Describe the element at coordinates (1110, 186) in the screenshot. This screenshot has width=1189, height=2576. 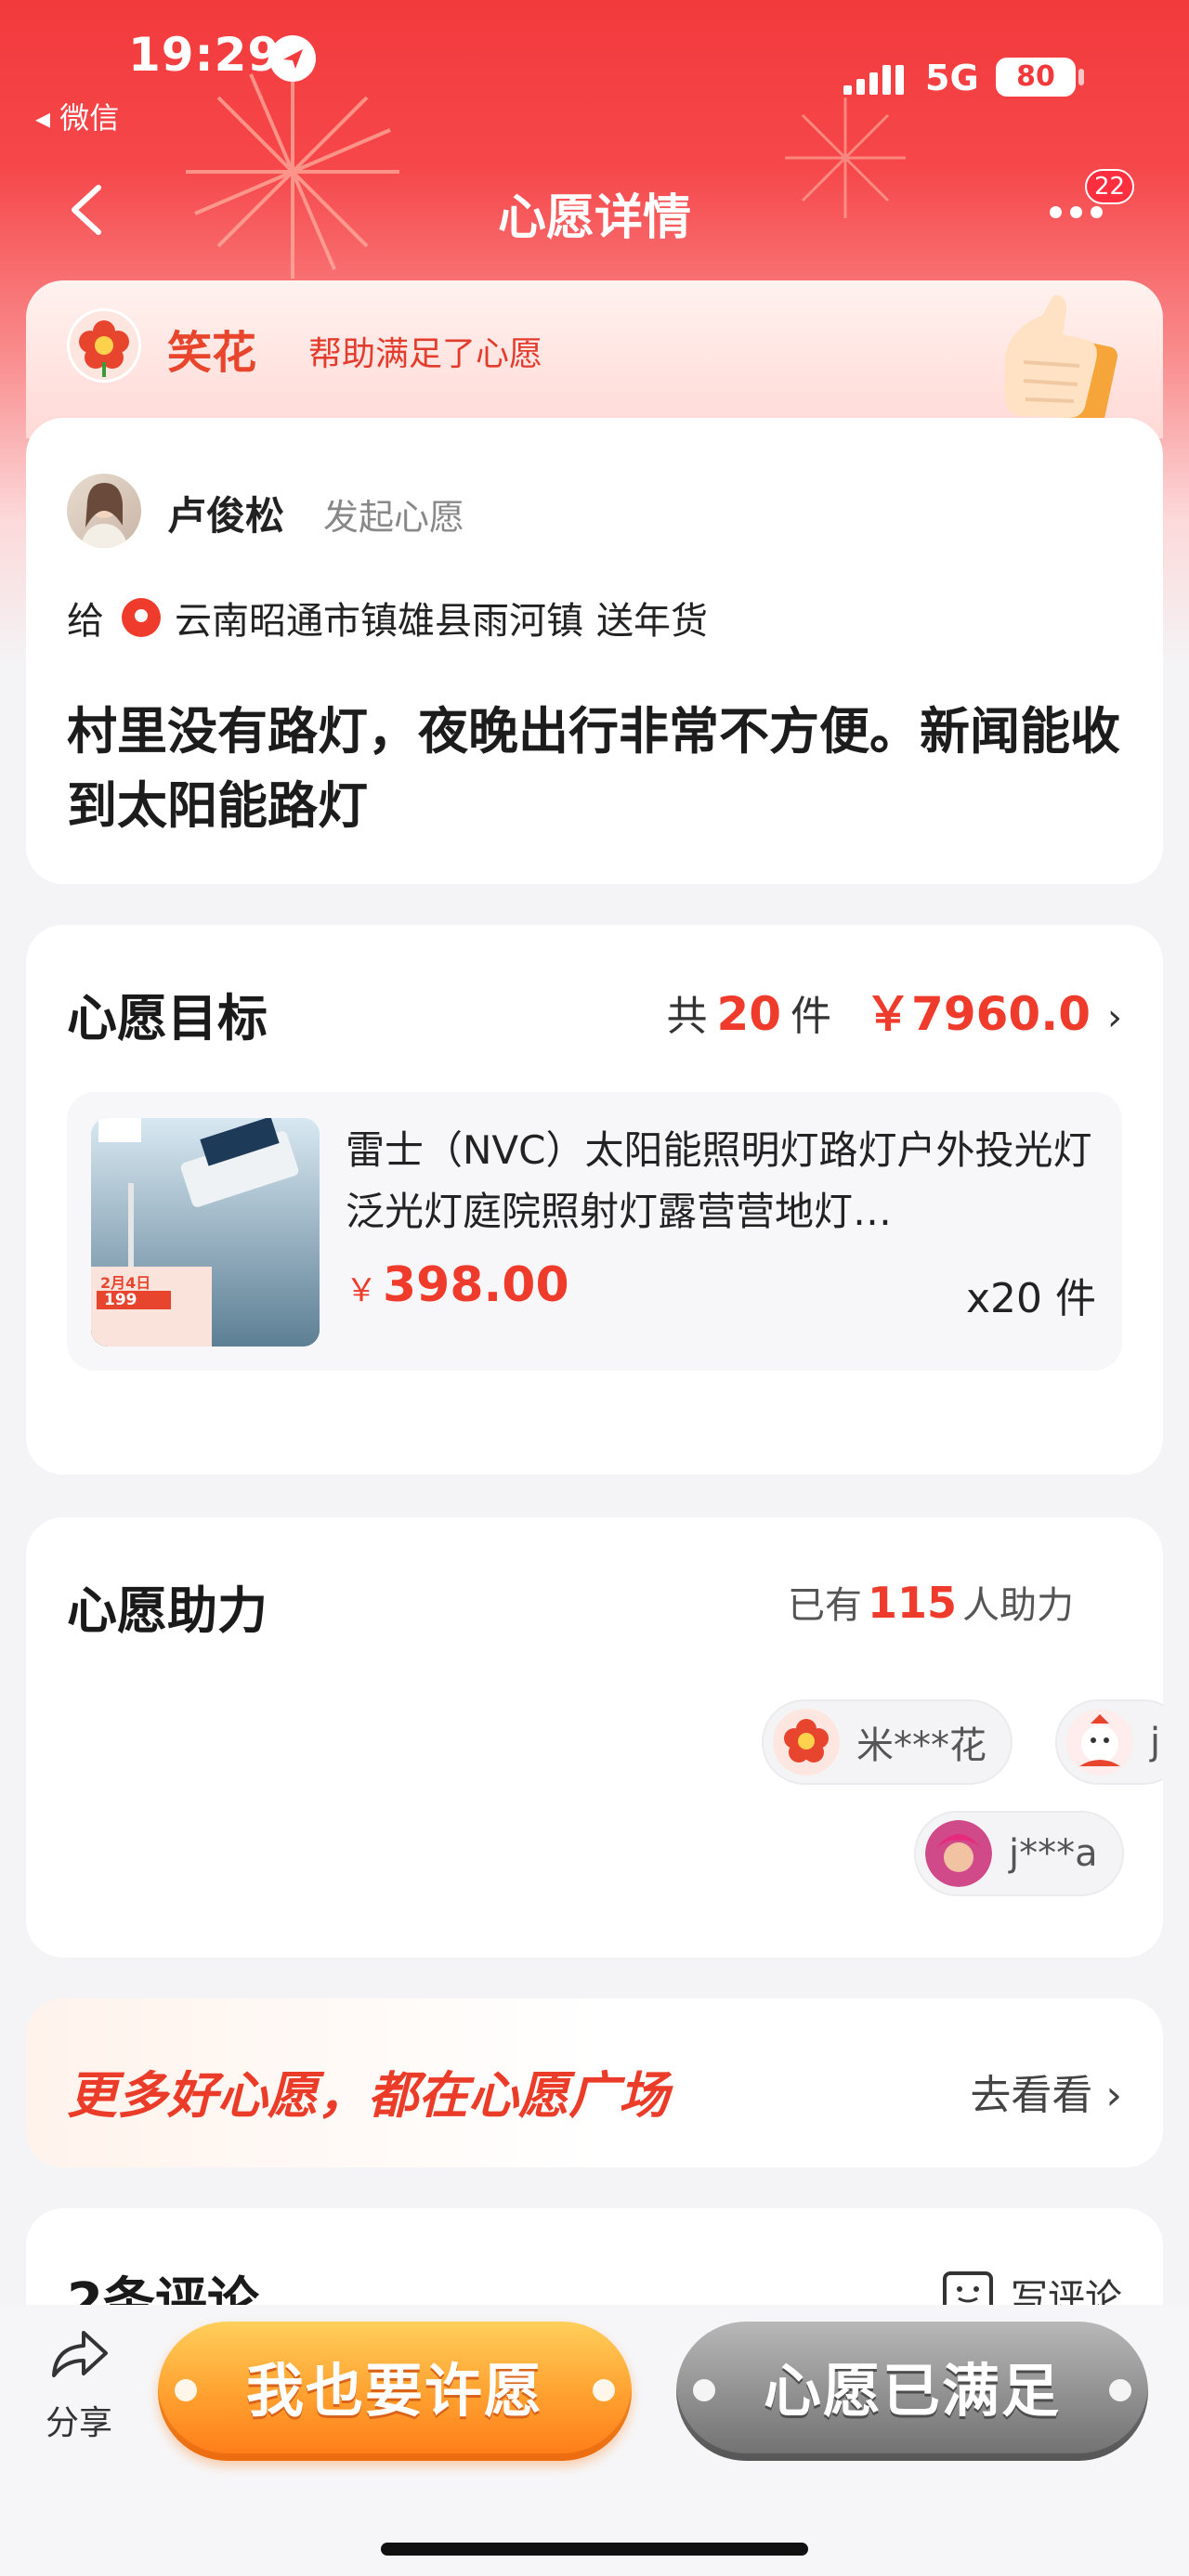
I see `notification-badge: 22` at that location.